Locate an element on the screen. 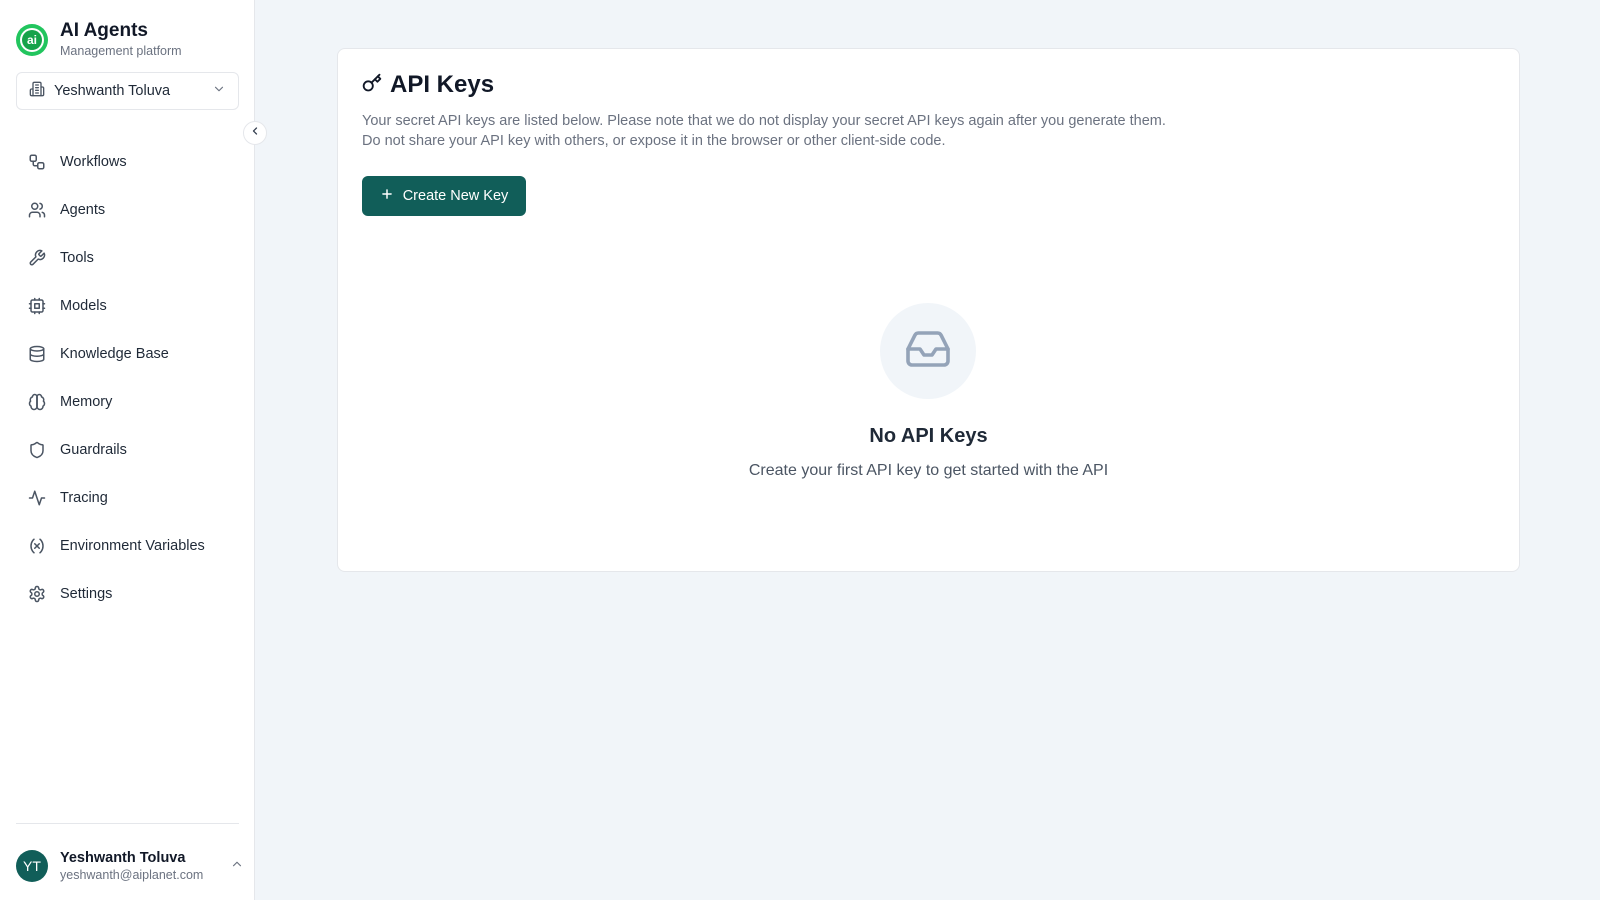 The width and height of the screenshot is (1600, 900). shield-icon is located at coordinates (37, 450).